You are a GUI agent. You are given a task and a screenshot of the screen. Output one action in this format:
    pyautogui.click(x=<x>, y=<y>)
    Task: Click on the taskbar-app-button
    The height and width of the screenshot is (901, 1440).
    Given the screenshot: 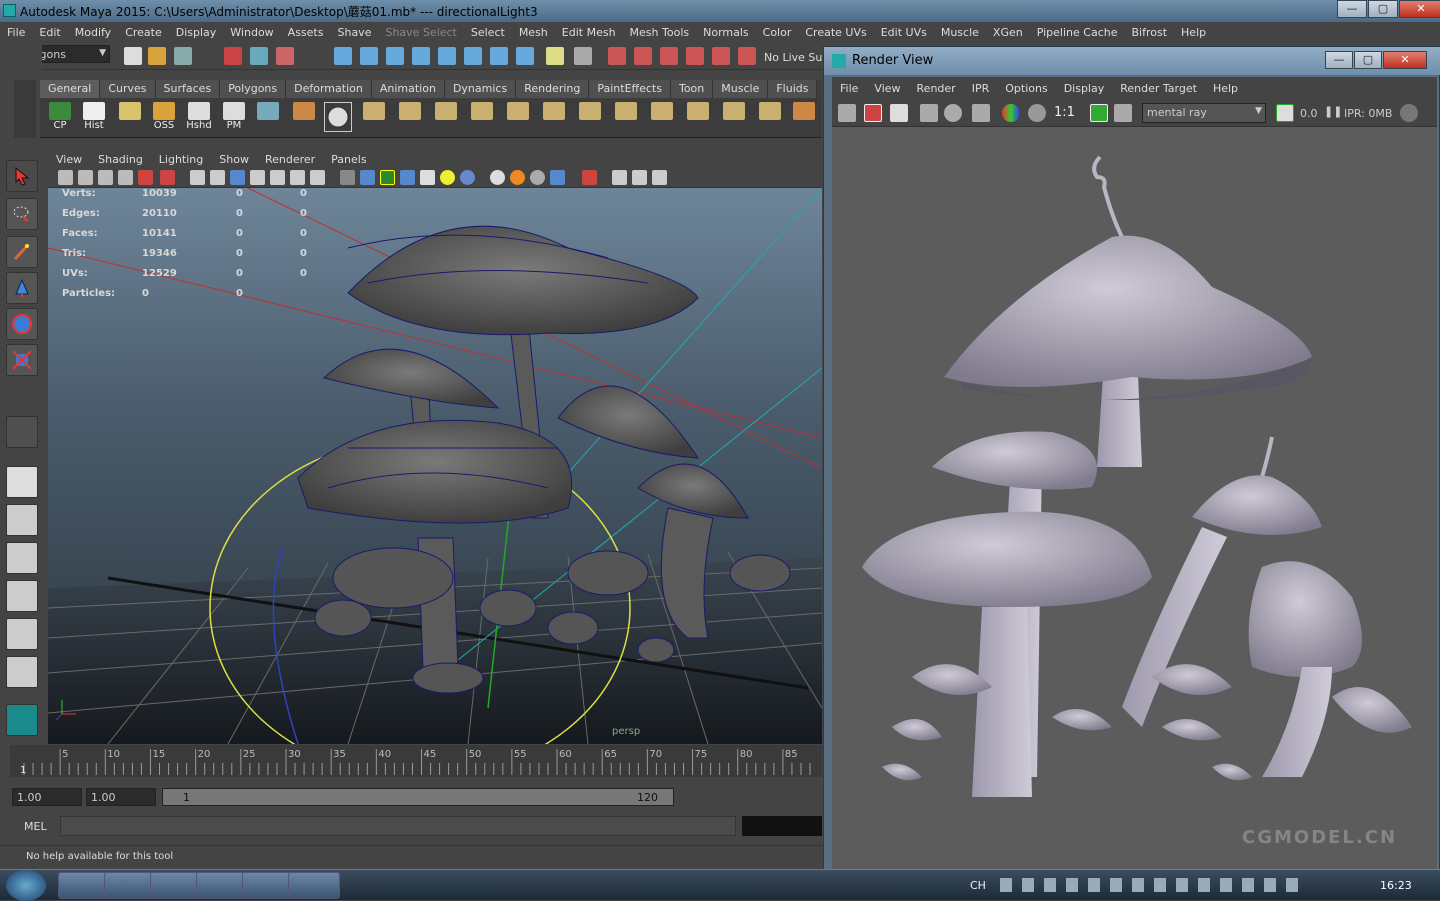 What is the action you would take?
    pyautogui.click(x=176, y=885)
    